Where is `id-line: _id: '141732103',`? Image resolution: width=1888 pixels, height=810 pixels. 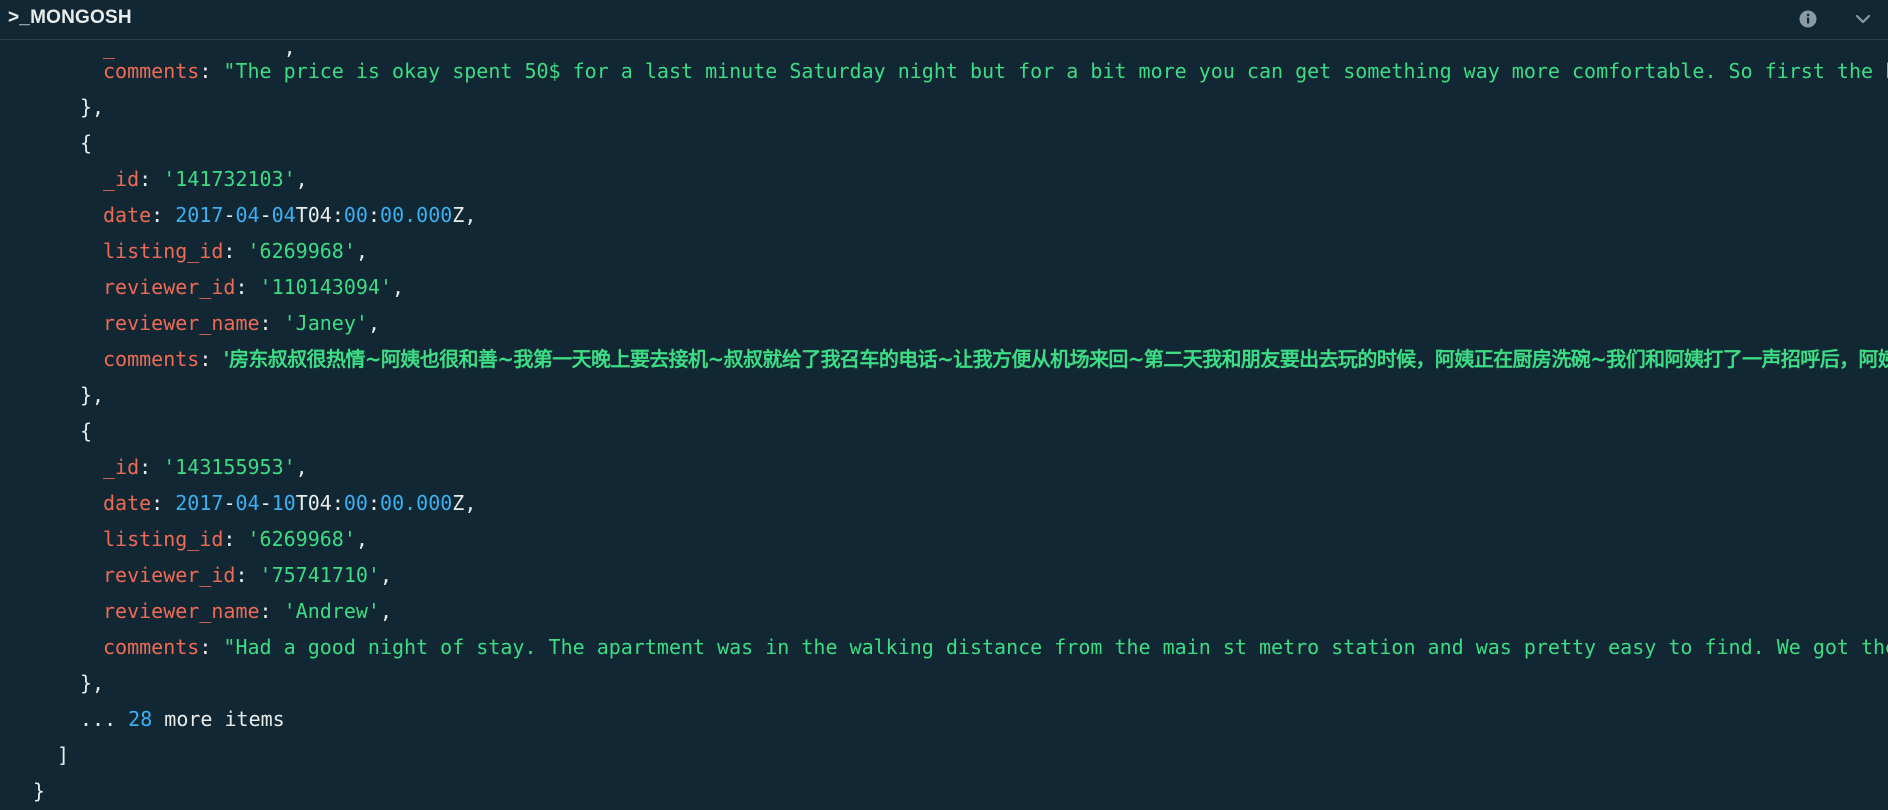
id-line: _id: '141732103', is located at coordinates (205, 179).